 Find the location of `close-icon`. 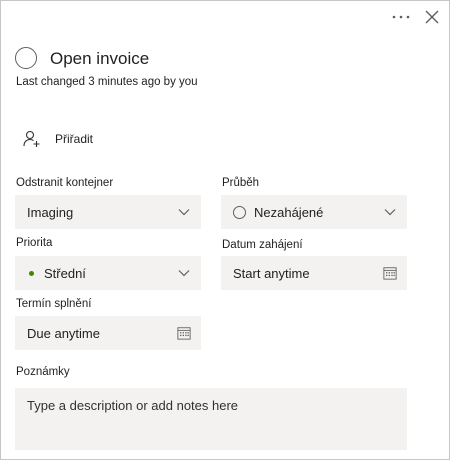

close-icon is located at coordinates (432, 17).